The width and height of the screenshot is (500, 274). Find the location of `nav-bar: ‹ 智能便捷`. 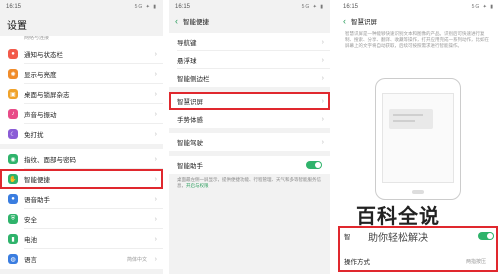

nav-bar: ‹ 智能便捷 is located at coordinates (249, 21).